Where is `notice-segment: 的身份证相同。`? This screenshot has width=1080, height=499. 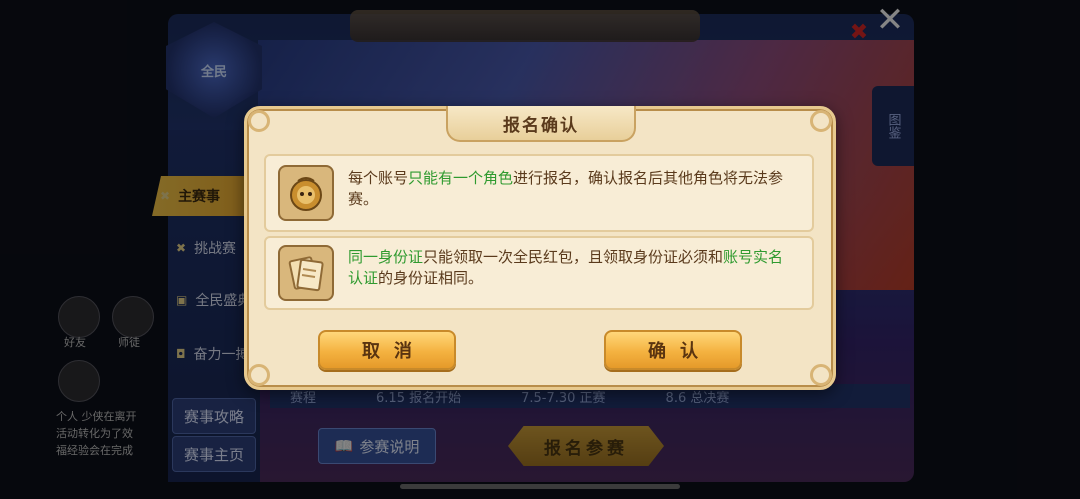 notice-segment: 的身份证相同。 is located at coordinates (431, 278).